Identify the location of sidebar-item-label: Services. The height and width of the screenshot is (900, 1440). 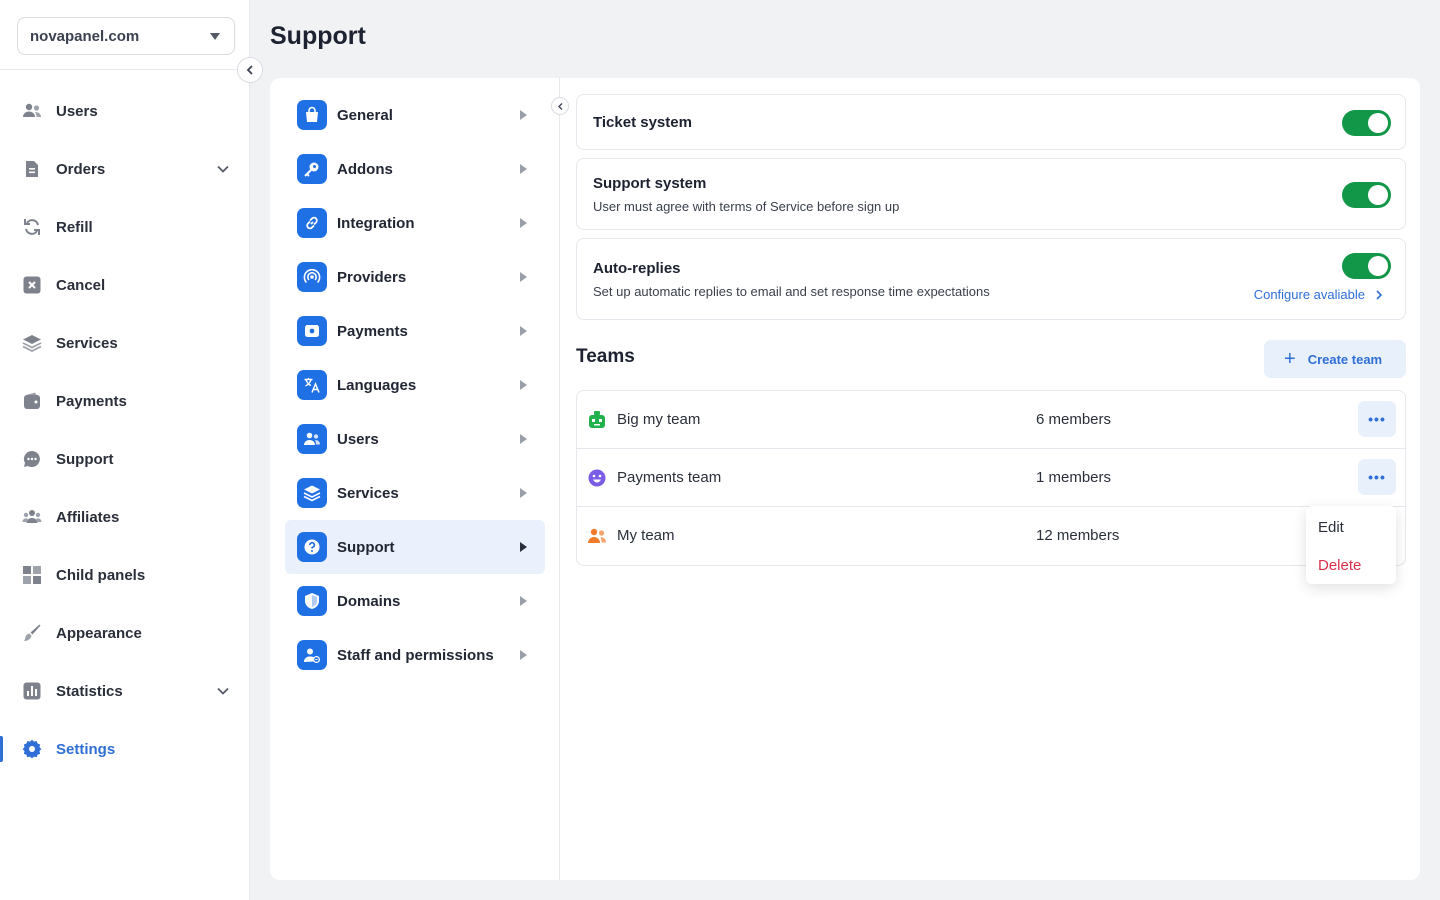
(87, 343).